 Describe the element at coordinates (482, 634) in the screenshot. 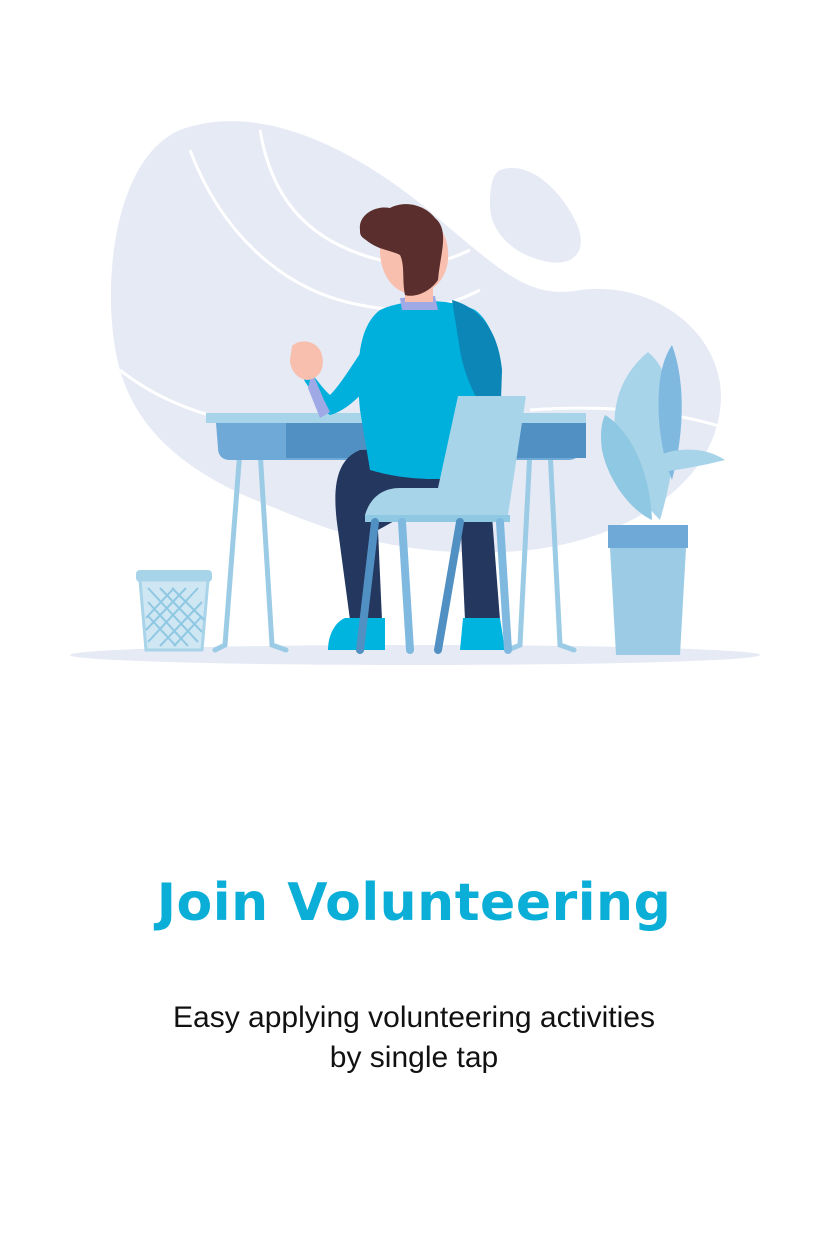

I see `shoe-right` at that location.